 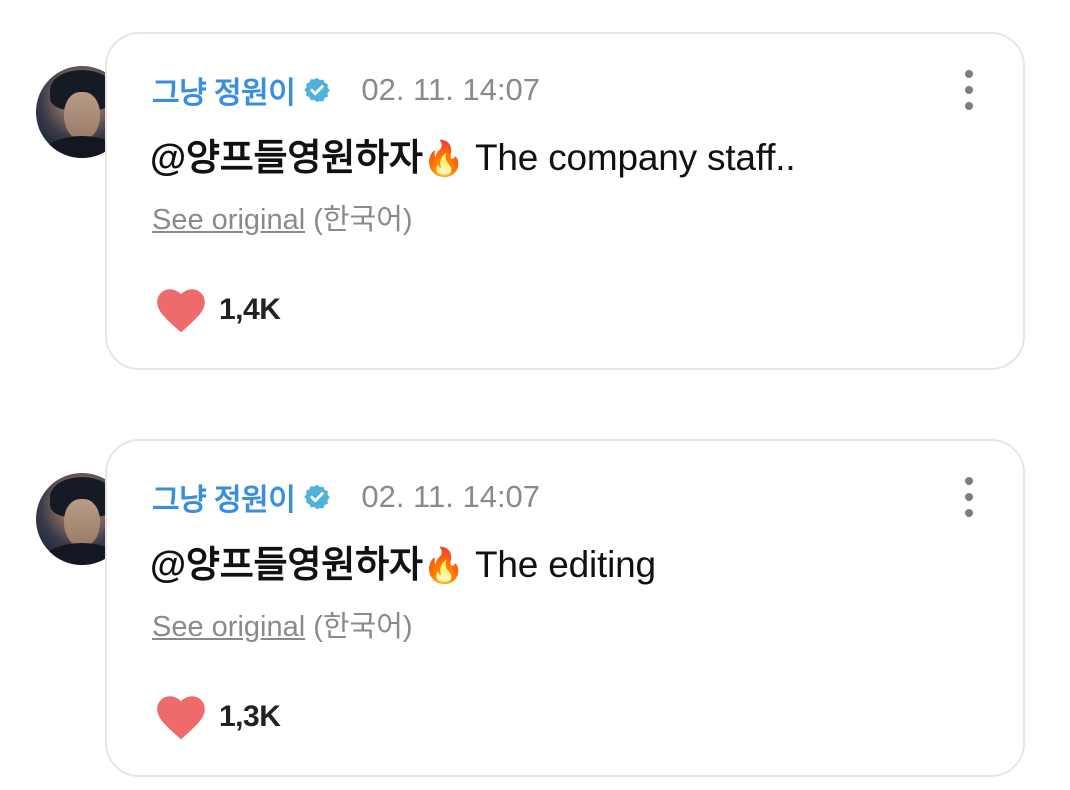 What do you see at coordinates (473, 154) in the screenshot?
I see `comment-text: @양프들영원하자🔥 The company staff..` at bounding box center [473, 154].